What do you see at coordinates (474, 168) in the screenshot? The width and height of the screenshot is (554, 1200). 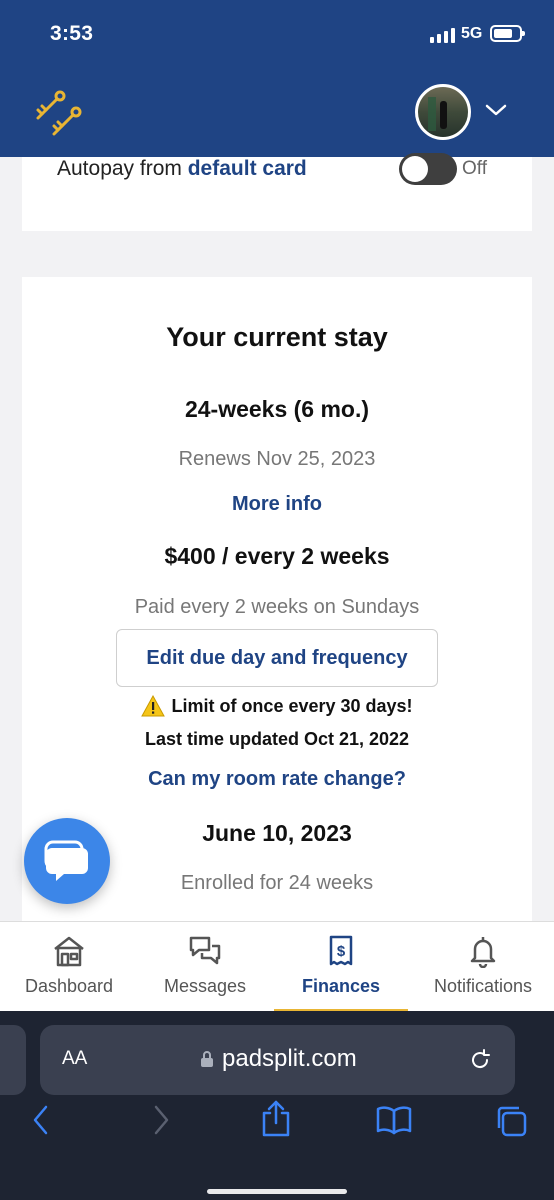 I see `autopay-toggle-label: Off` at bounding box center [474, 168].